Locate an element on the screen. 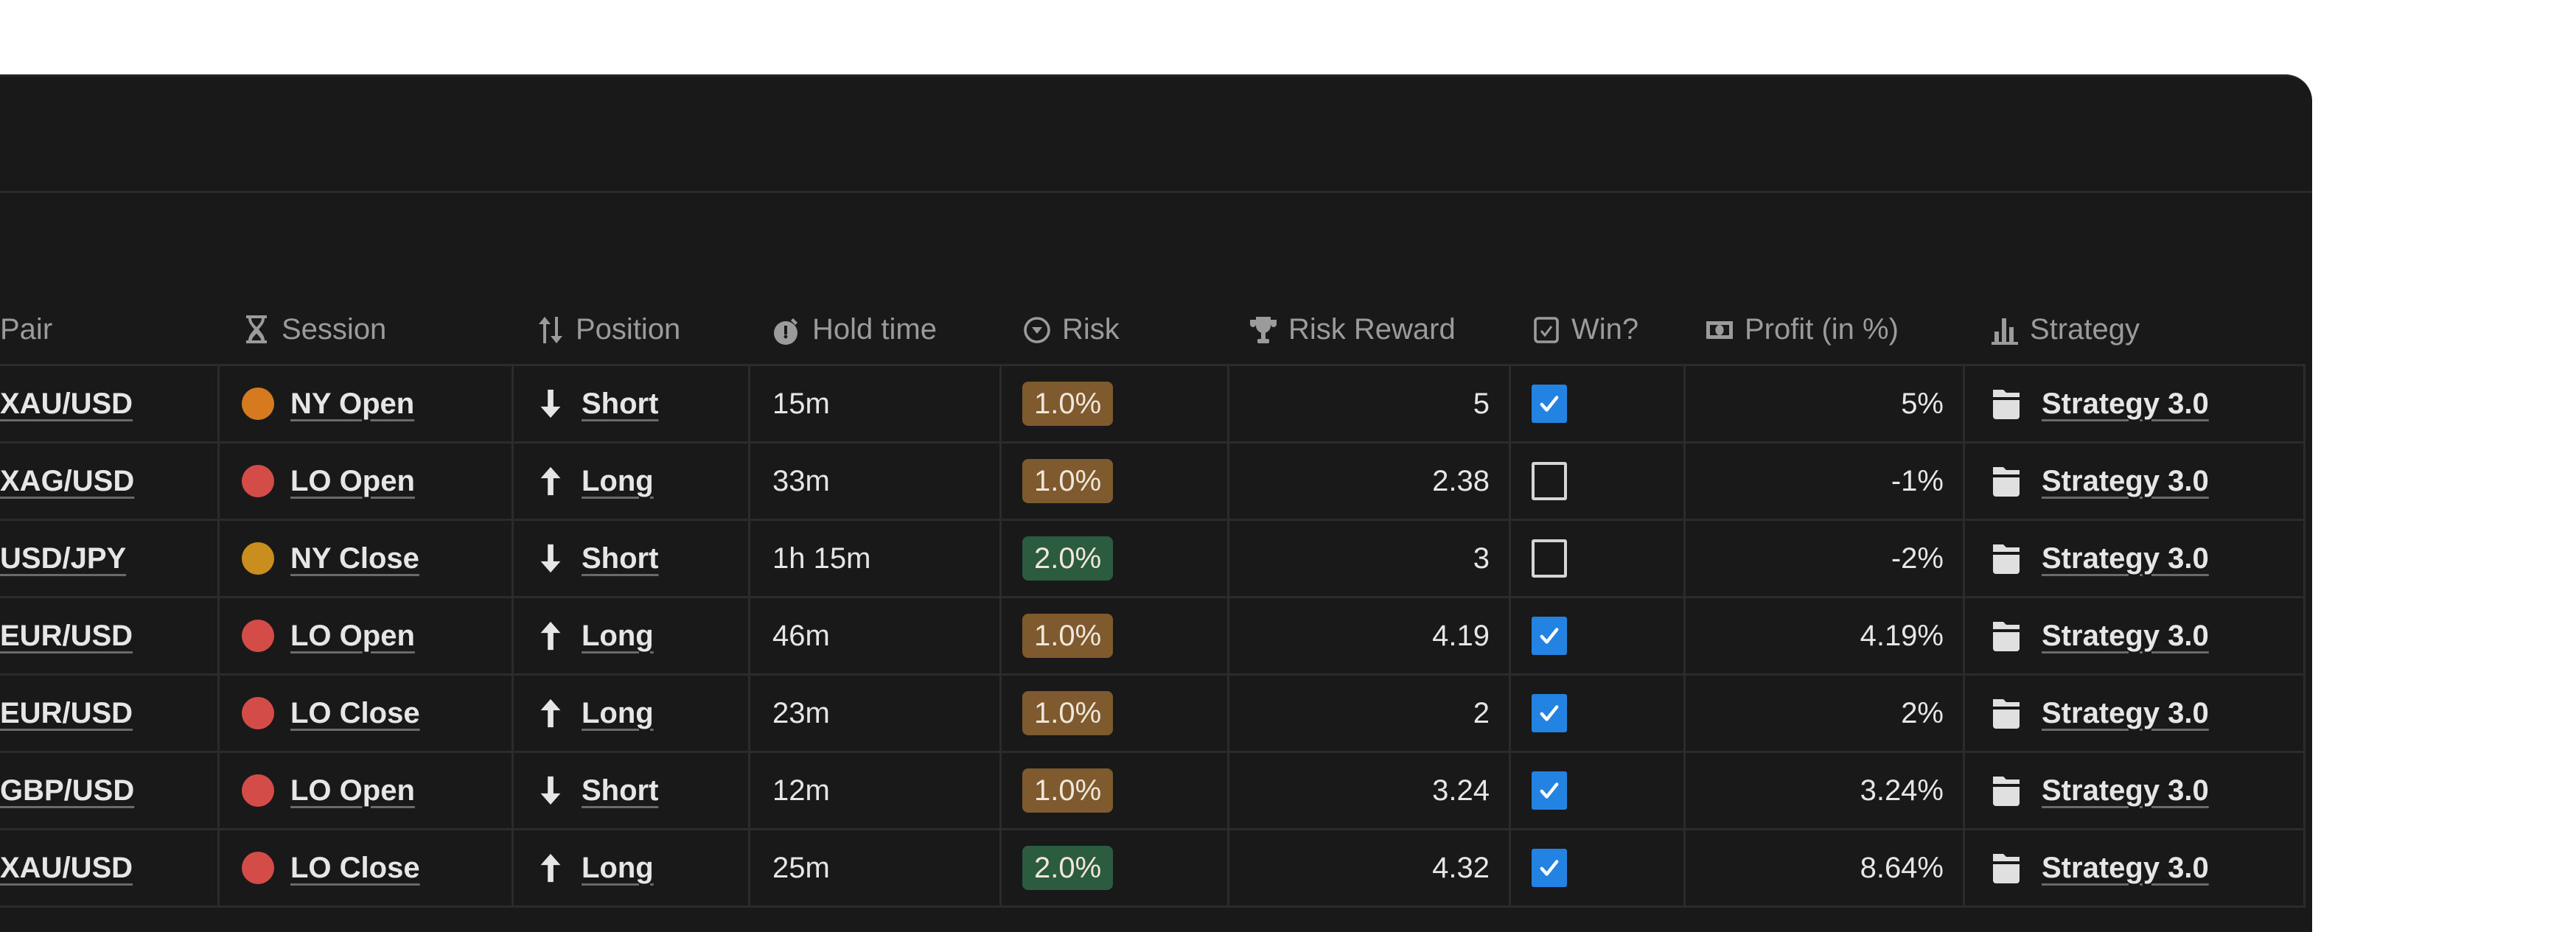 The image size is (2576, 932). column-header-risk: Risk is located at coordinates (1115, 329).